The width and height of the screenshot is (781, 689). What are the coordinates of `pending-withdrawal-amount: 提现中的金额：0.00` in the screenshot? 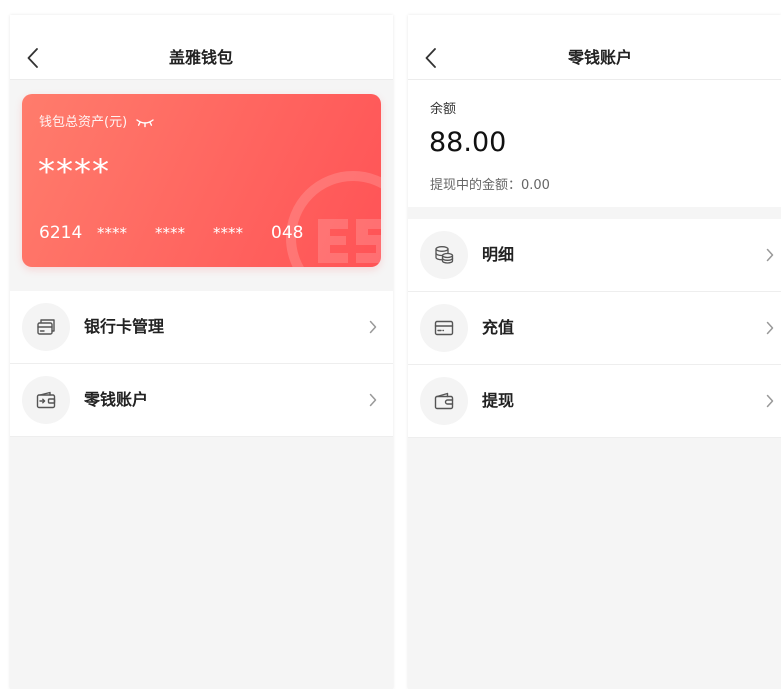 It's located at (490, 185).